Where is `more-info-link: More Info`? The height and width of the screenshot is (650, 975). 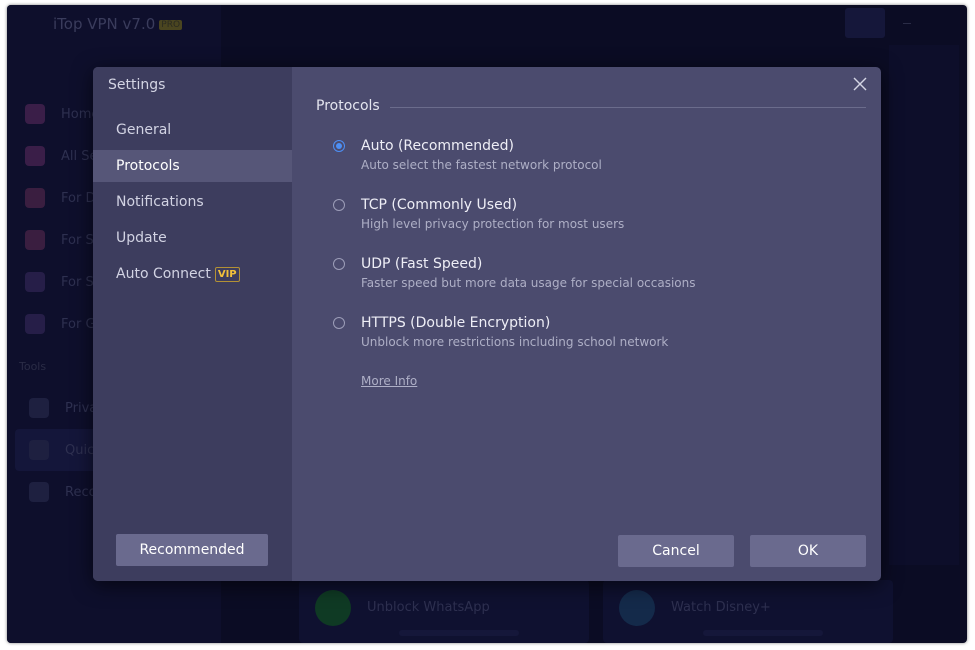
more-info-link: More Info is located at coordinates (389, 381).